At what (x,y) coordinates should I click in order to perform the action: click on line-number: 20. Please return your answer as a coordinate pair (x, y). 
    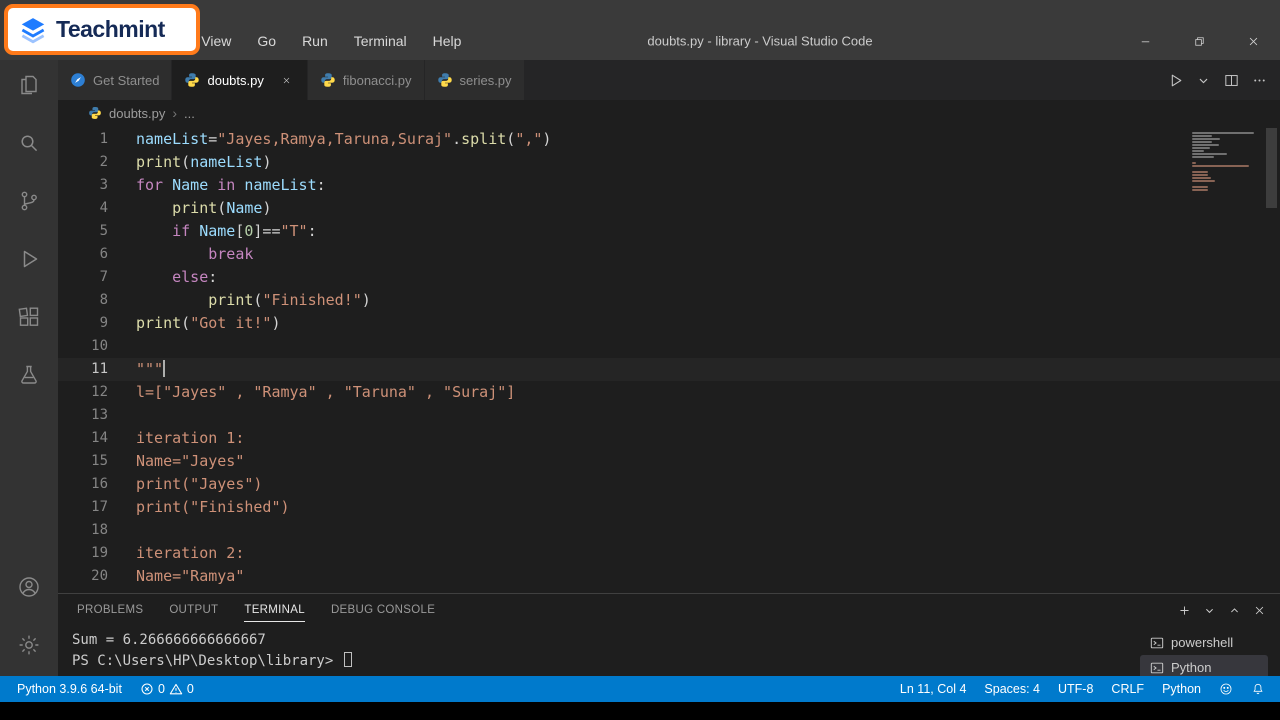
    Looking at the image, I should click on (97, 576).